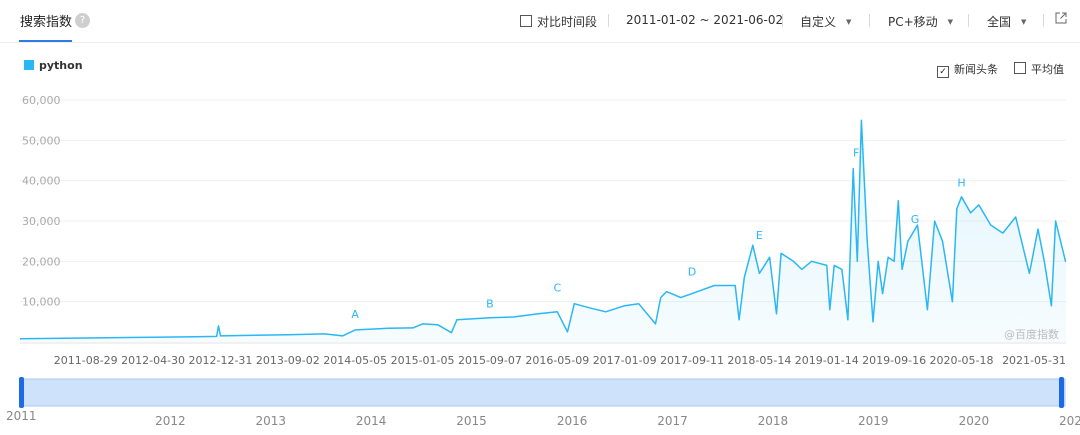  What do you see at coordinates (355, 314) in the screenshot?
I see `annotation-marker: A` at bounding box center [355, 314].